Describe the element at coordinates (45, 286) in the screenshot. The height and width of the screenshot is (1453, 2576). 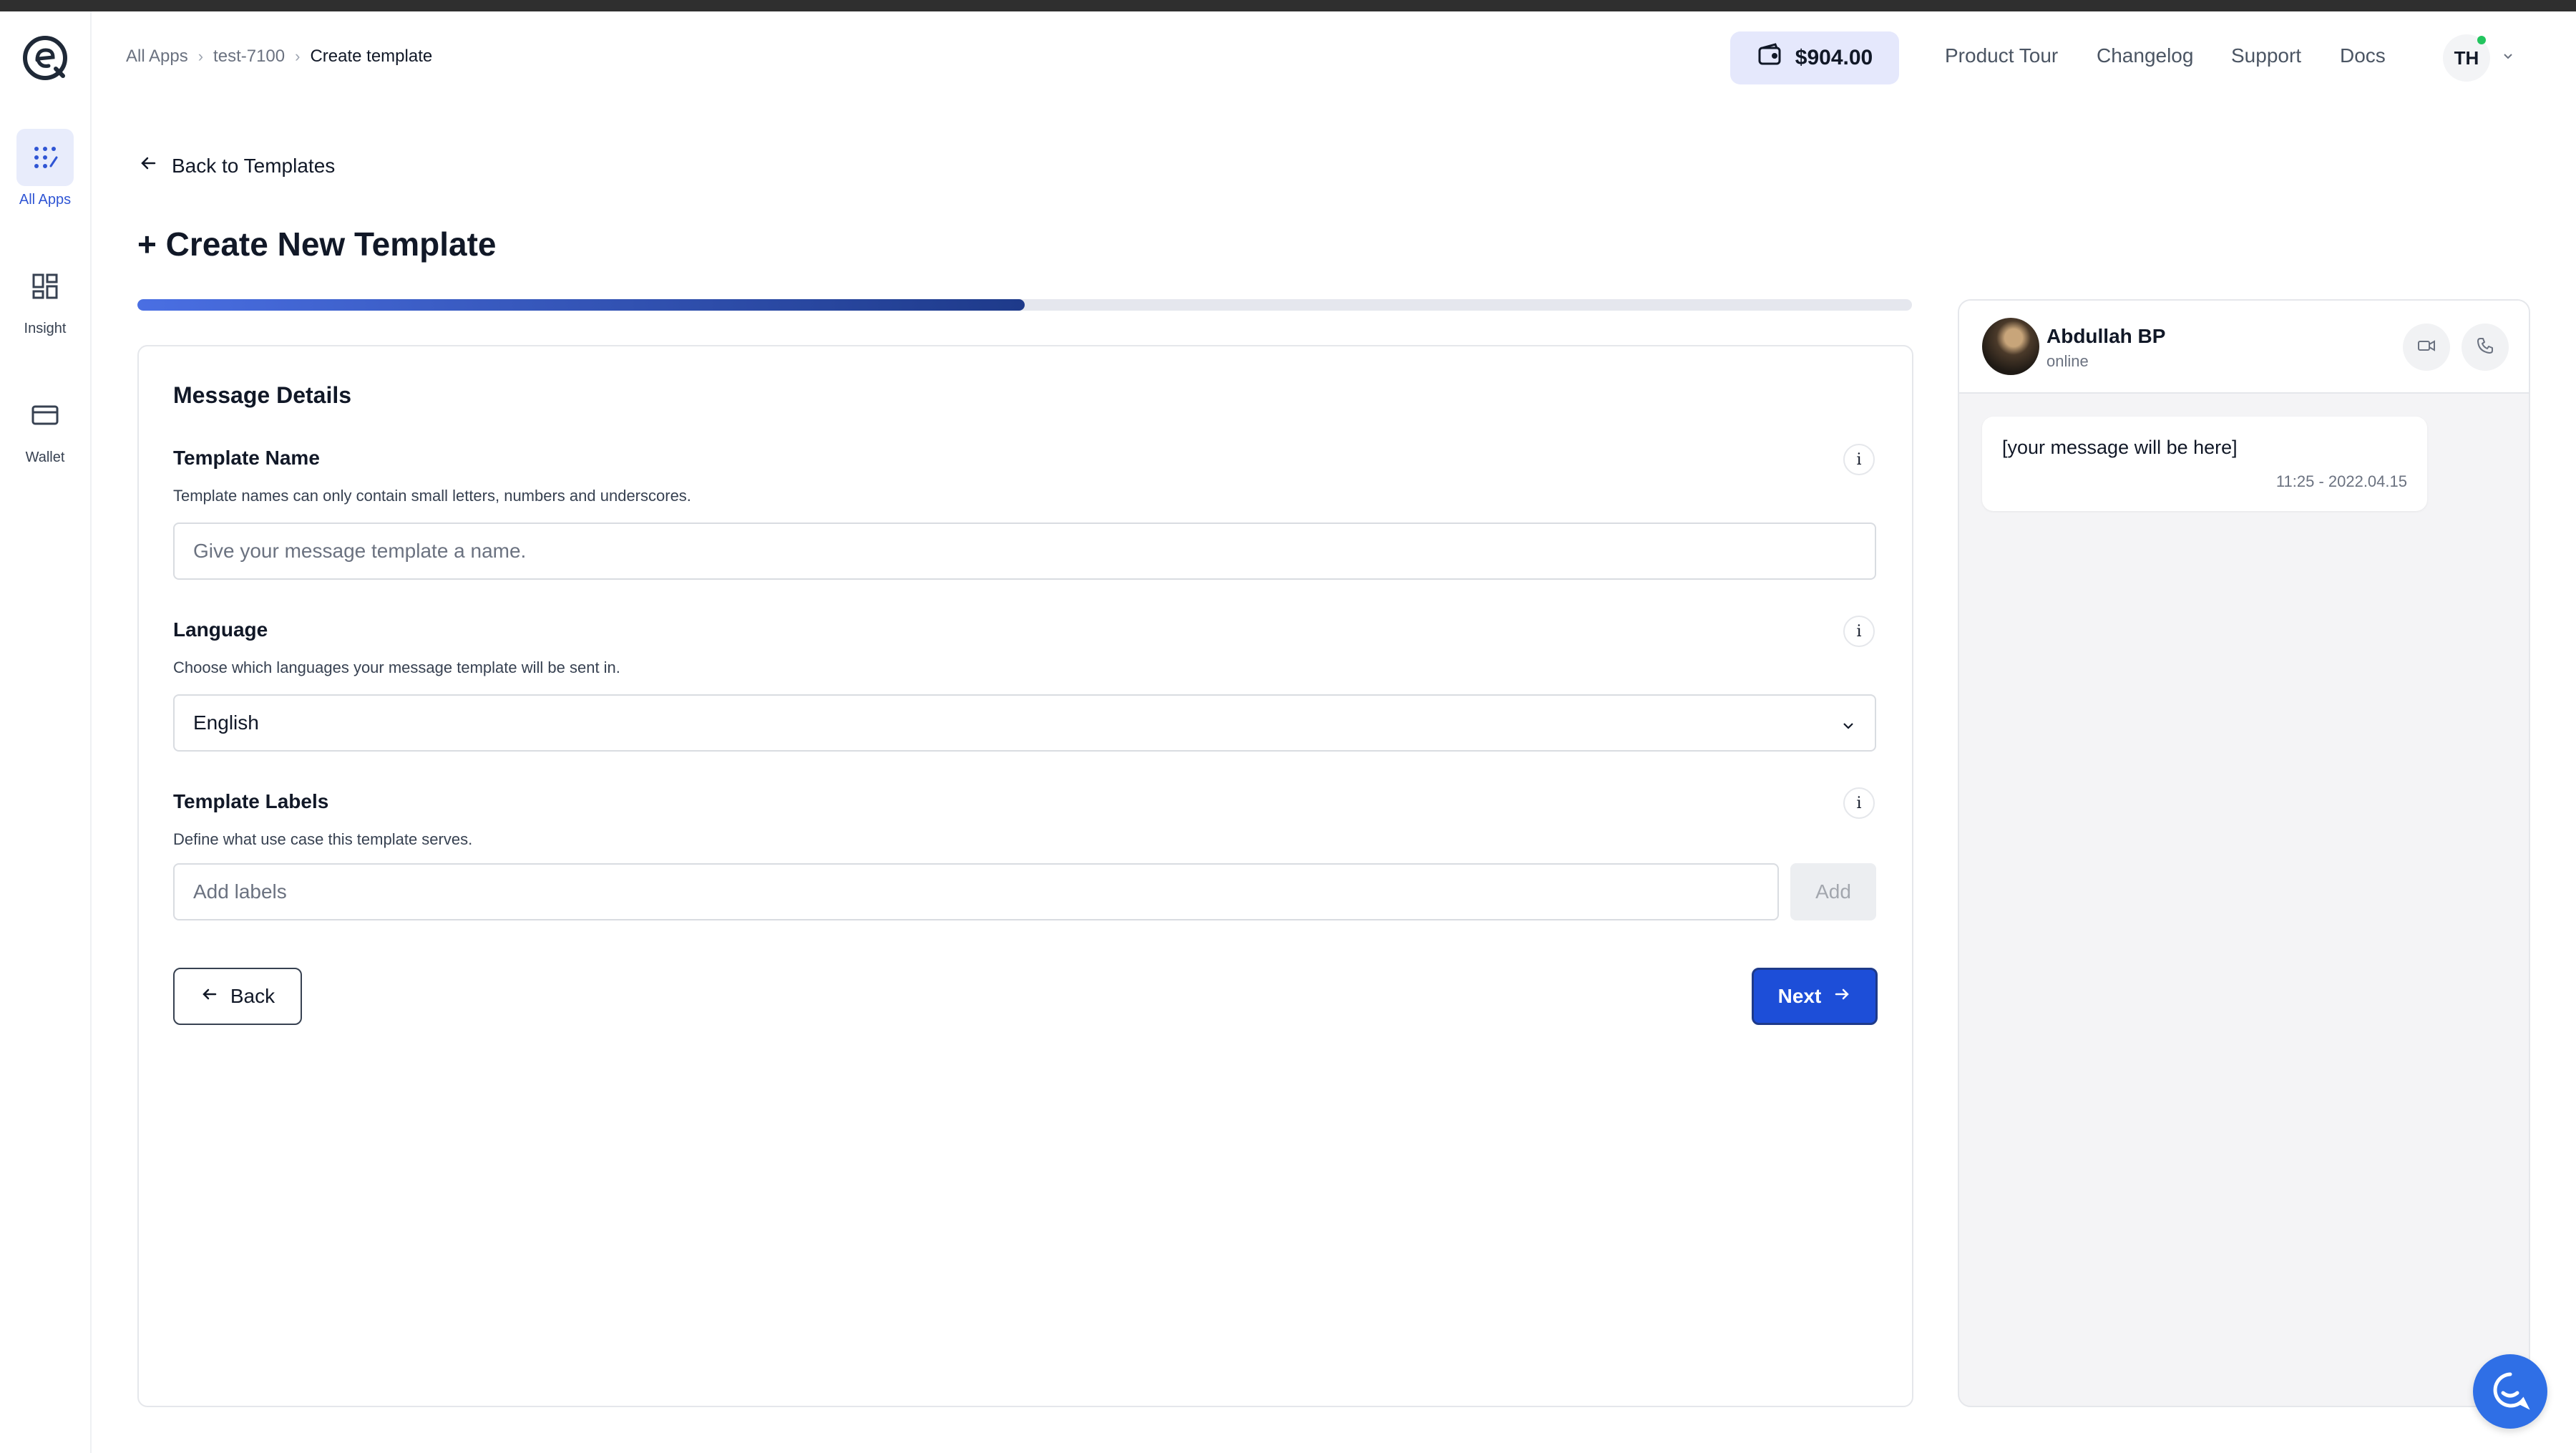
I see `dashboard-icon` at that location.